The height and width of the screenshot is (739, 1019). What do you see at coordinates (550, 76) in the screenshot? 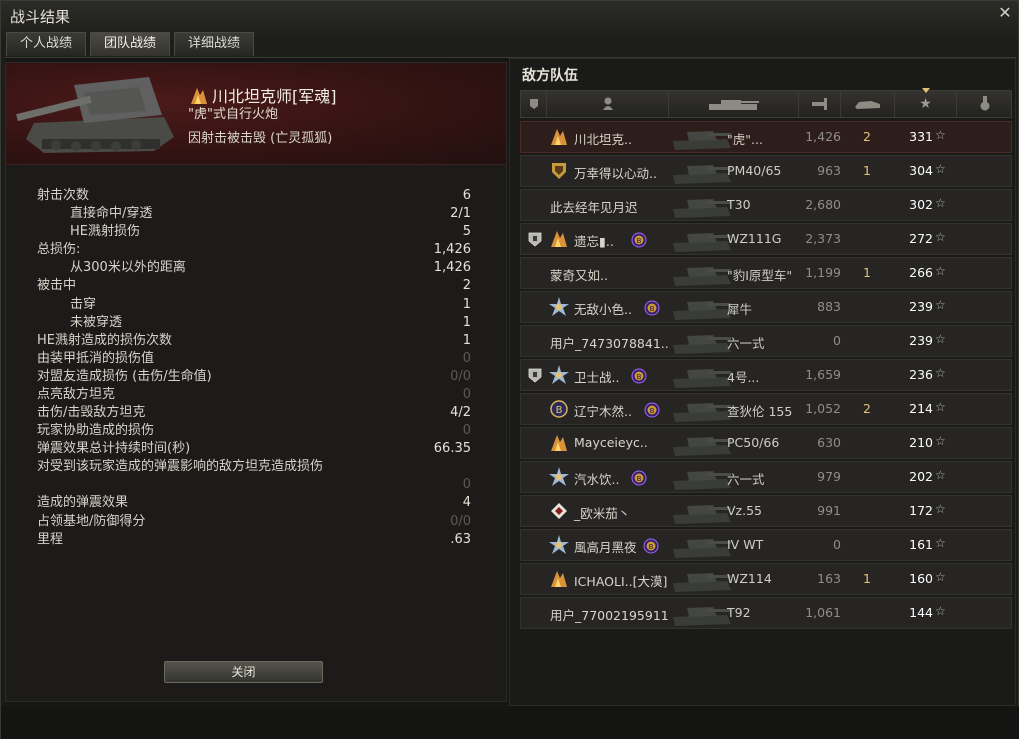
I see `team-title: 敌方队伍` at bounding box center [550, 76].